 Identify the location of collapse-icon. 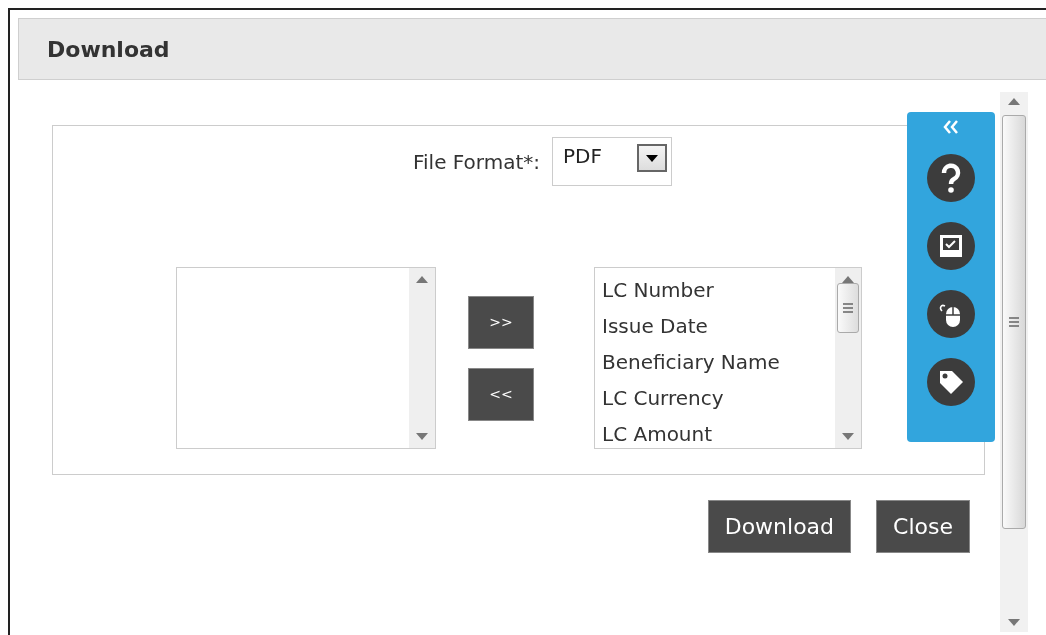
(951, 127).